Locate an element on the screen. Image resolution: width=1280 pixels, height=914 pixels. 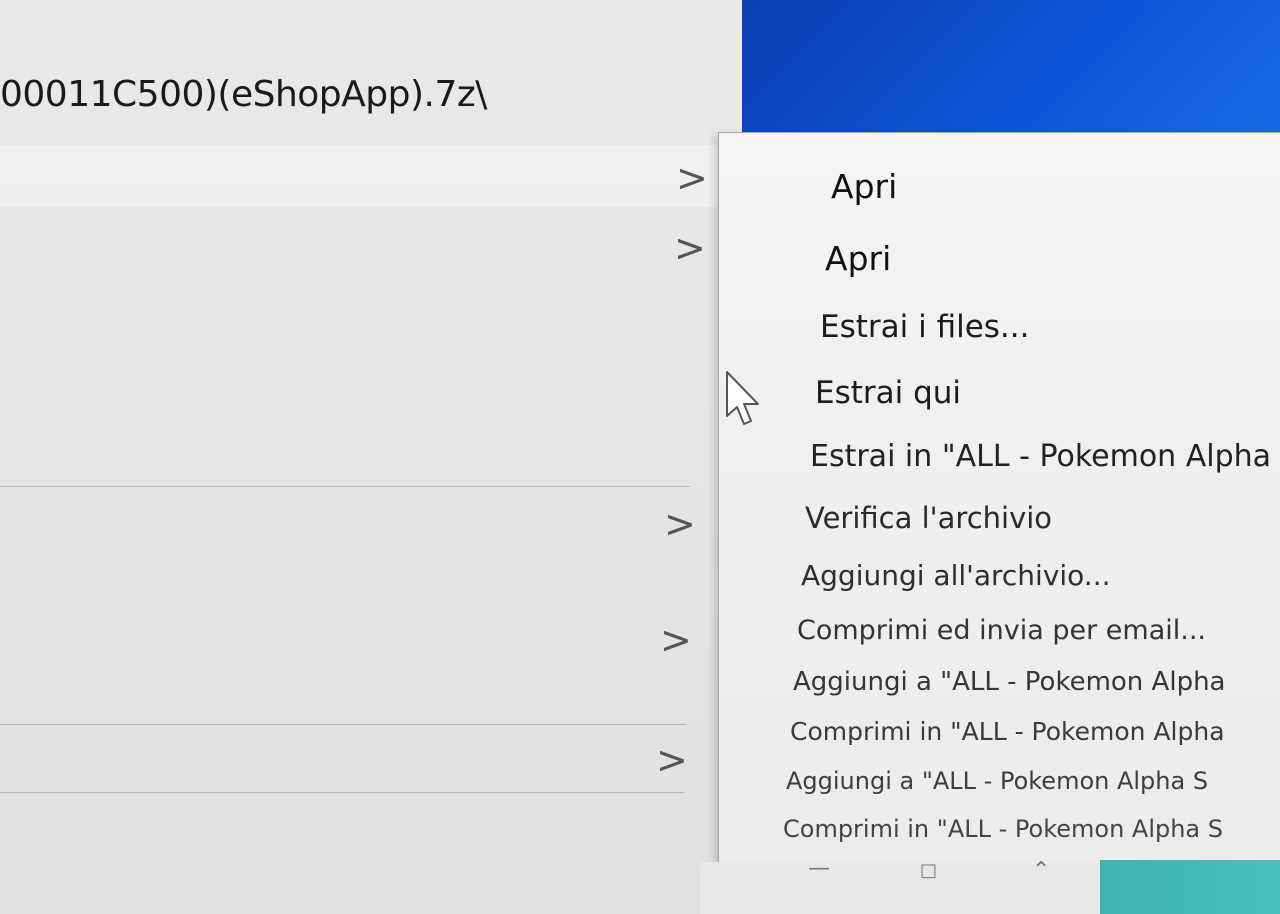
menu-item-estrai-qui: Estrai qui is located at coordinates (888, 393).